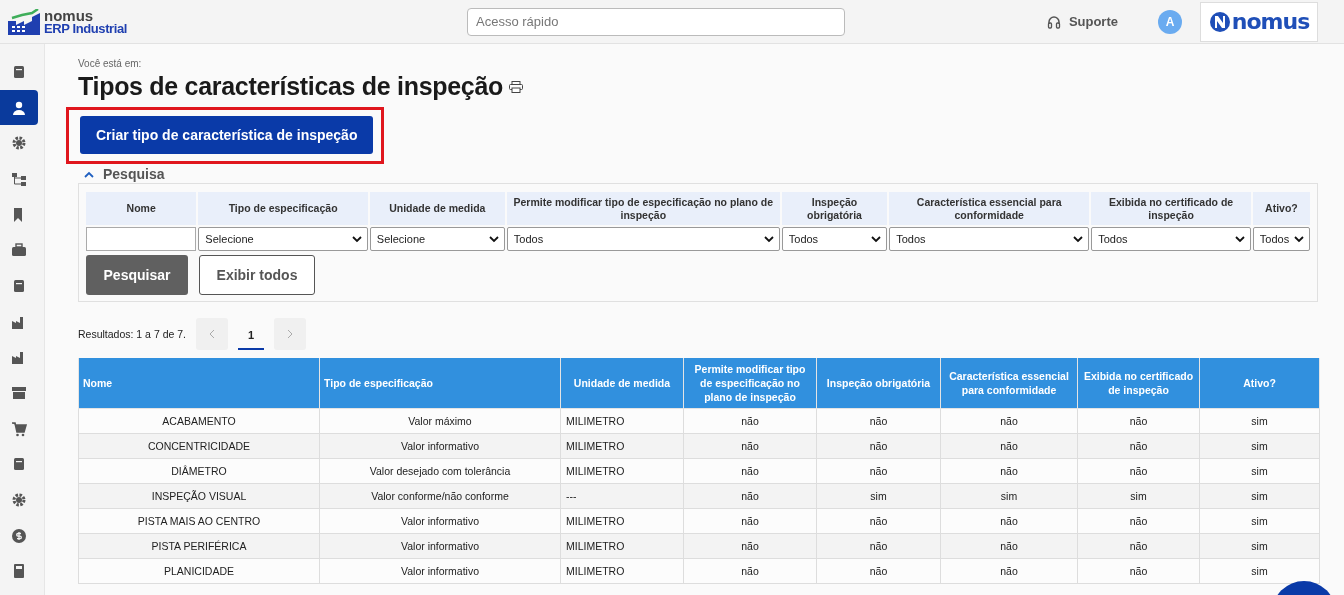 The width and height of the screenshot is (1344, 595). Describe the element at coordinates (656, 21) in the screenshot. I see `quick-access-field: Acesso rápido` at that location.